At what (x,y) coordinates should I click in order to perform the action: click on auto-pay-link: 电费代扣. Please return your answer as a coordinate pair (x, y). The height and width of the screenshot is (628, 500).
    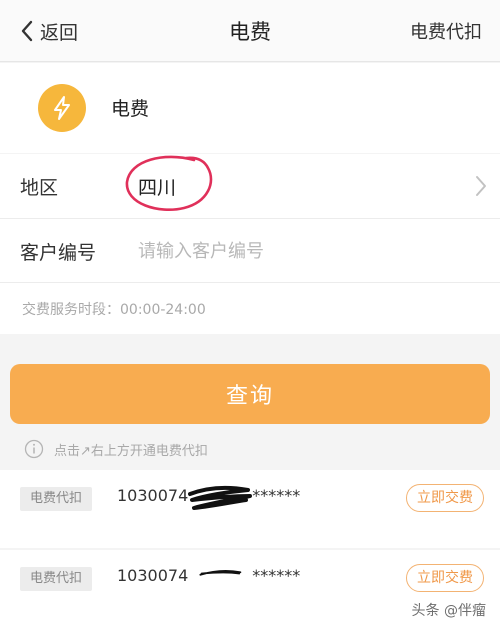
    Looking at the image, I should click on (446, 31).